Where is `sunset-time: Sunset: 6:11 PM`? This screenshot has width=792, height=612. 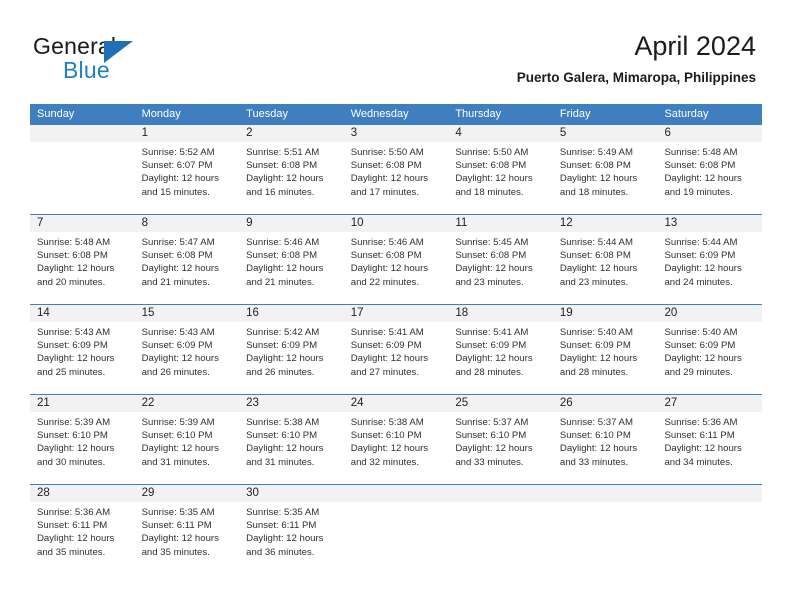 sunset-time: Sunset: 6:11 PM is located at coordinates (281, 526).